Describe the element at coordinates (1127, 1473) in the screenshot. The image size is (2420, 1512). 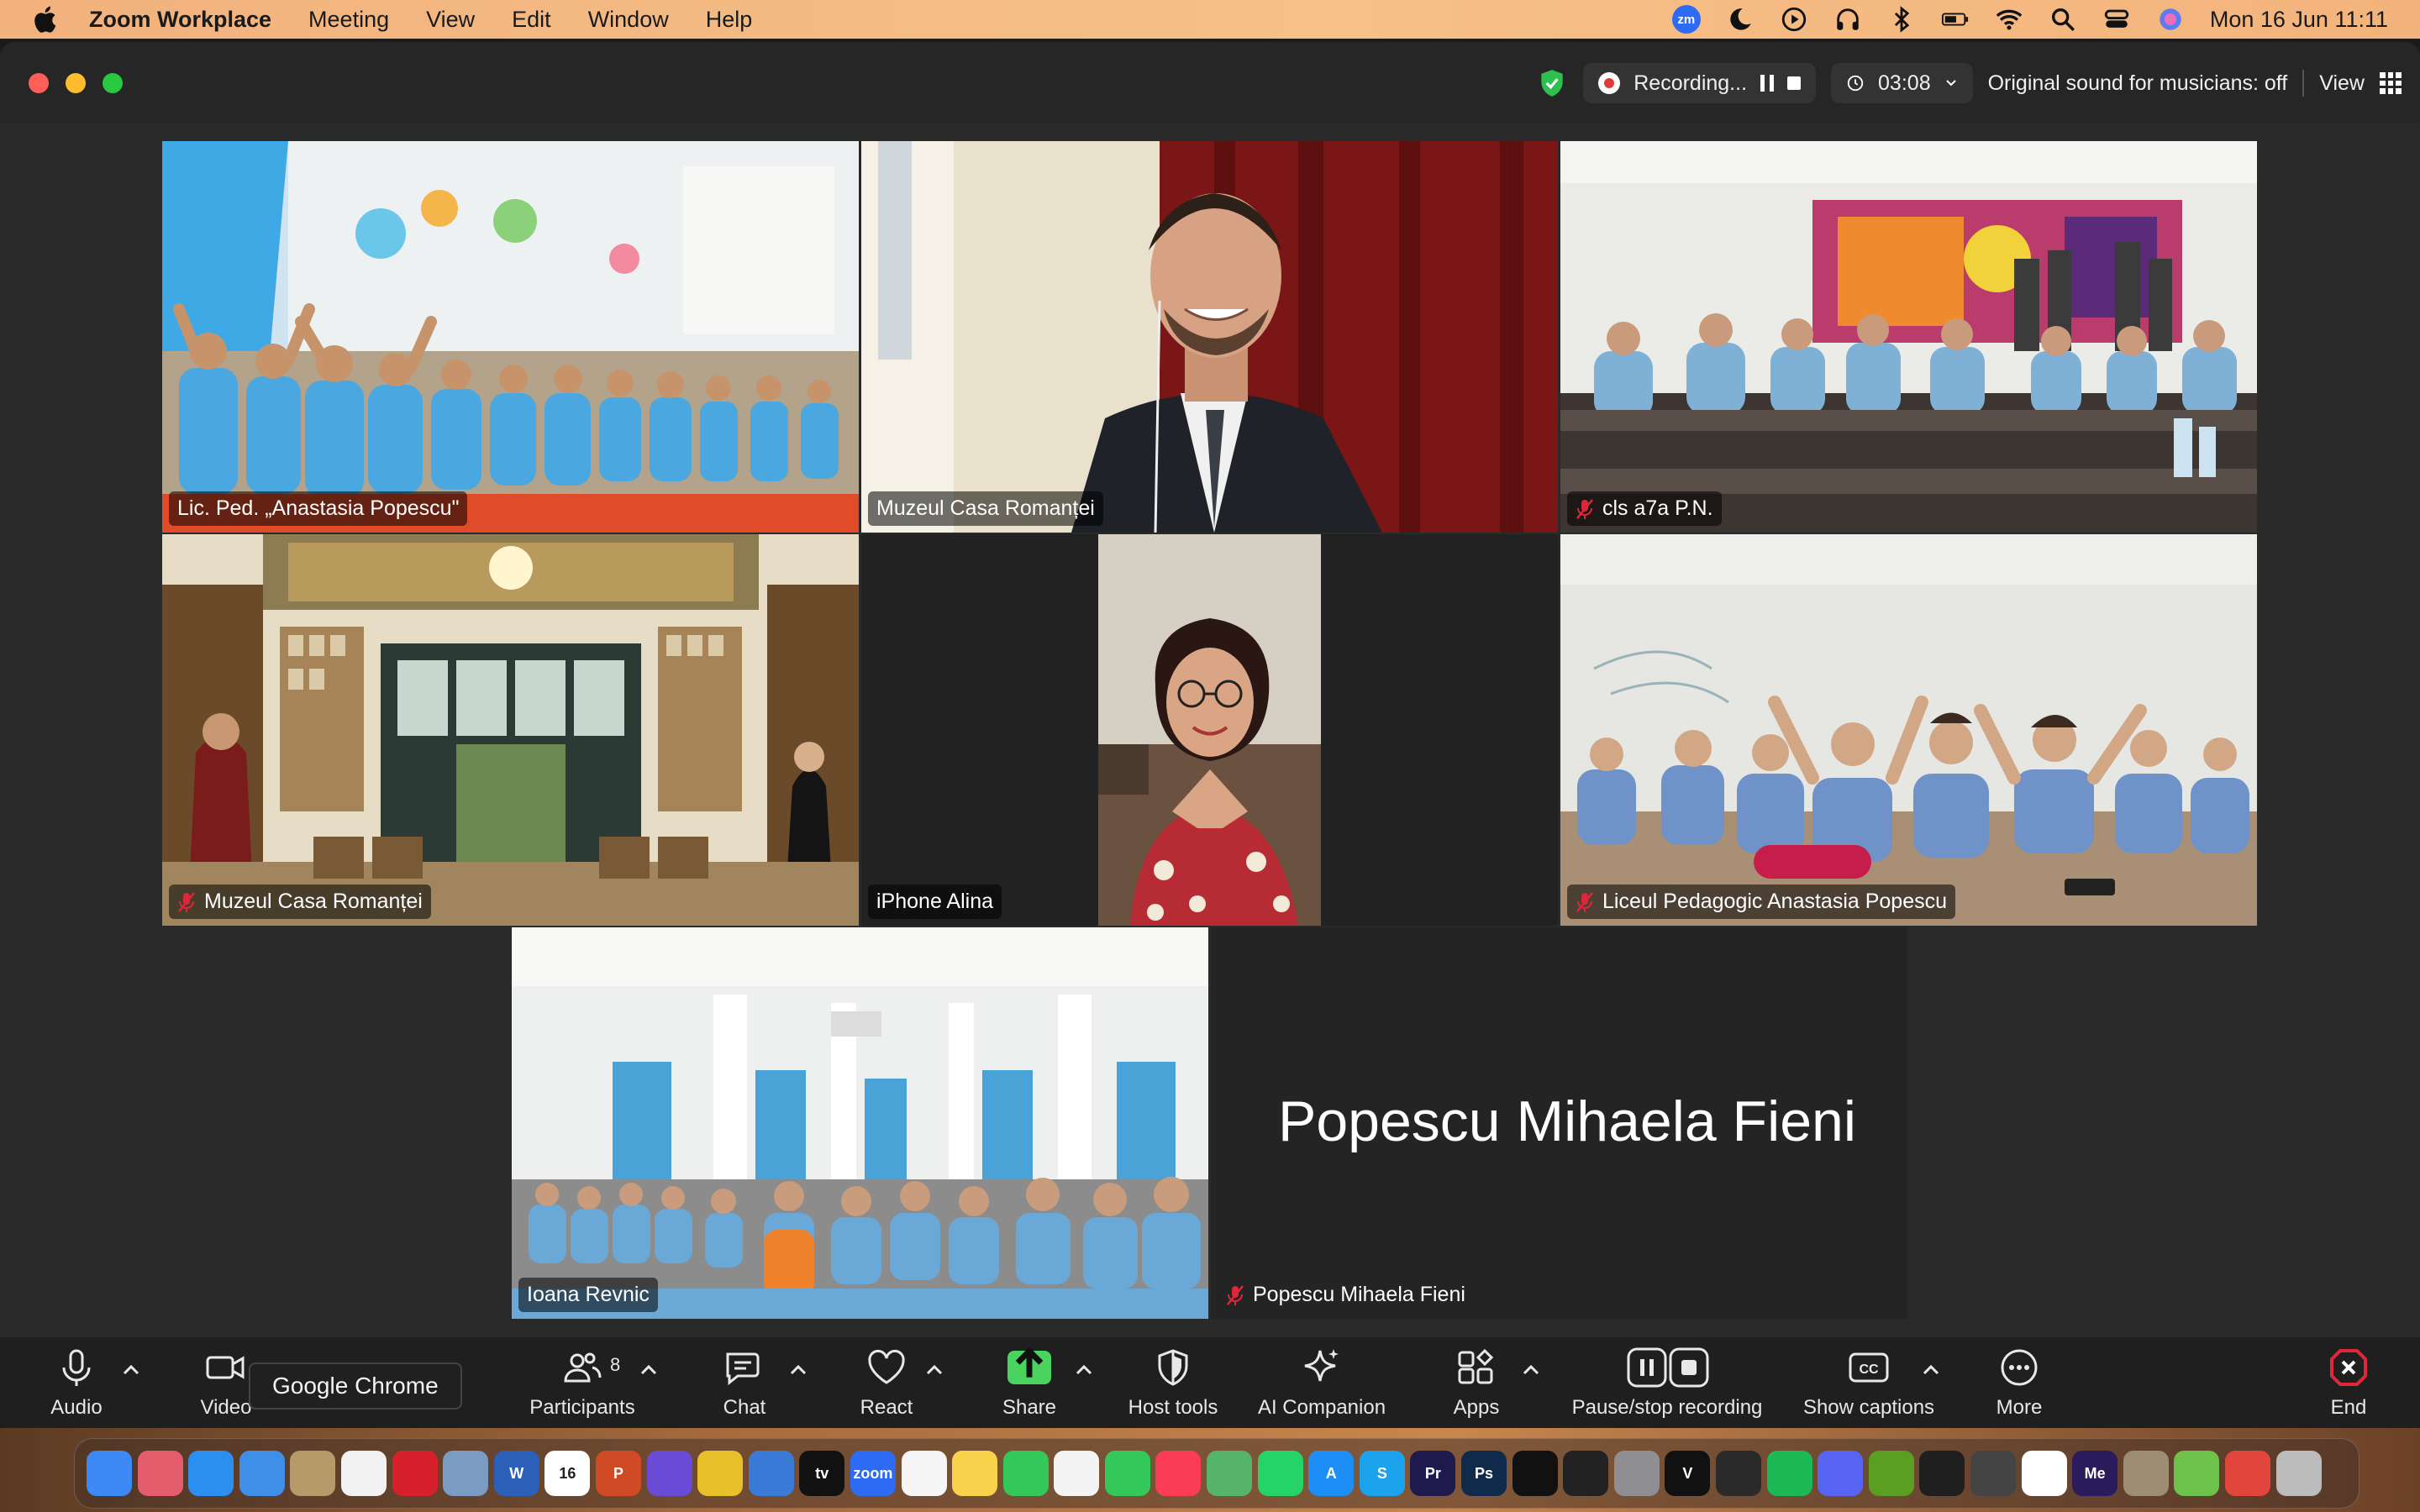
I see `messages-icon` at that location.